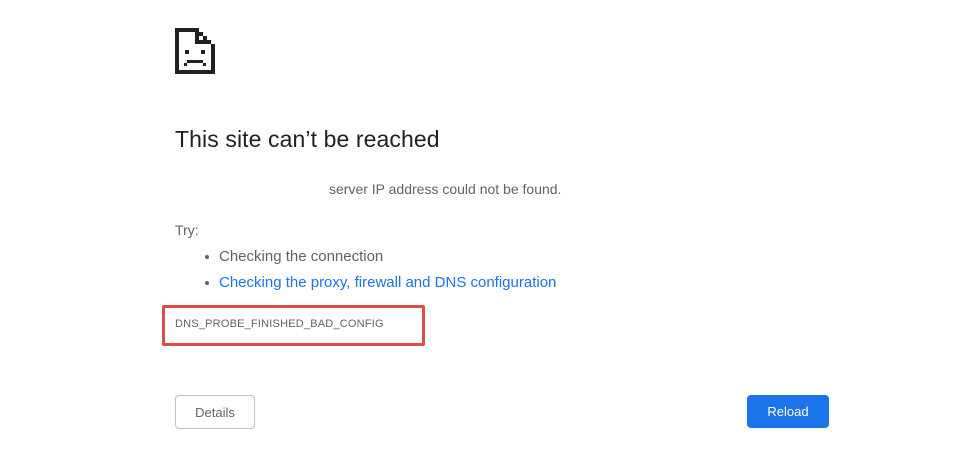 Image resolution: width=953 pixels, height=467 pixels. What do you see at coordinates (788, 411) in the screenshot?
I see `reload-button: Reload` at bounding box center [788, 411].